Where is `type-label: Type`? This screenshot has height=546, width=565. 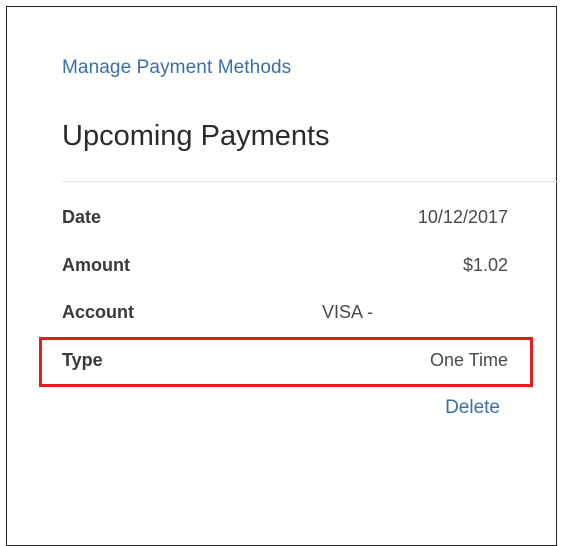
type-label: Type is located at coordinates (82, 360).